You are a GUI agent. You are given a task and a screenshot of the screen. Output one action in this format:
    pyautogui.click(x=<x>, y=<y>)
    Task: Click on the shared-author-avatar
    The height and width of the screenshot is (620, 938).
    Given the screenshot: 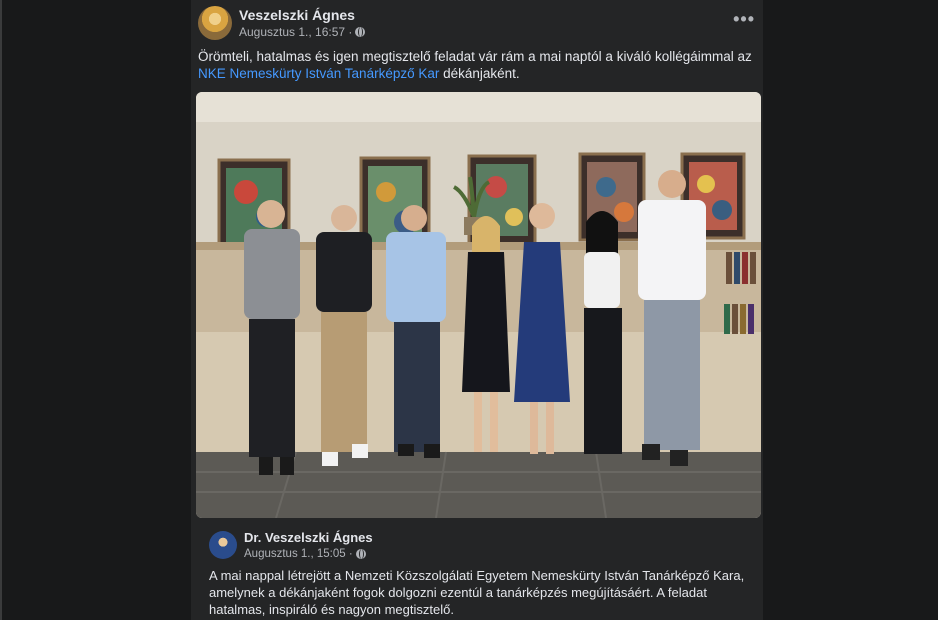 What is the action you would take?
    pyautogui.click(x=223, y=545)
    